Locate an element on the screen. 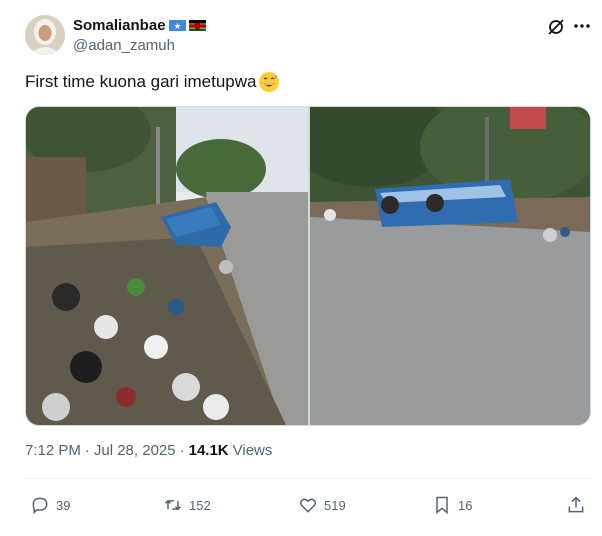 The image size is (602, 536). display-name: Somalianbae is located at coordinates (119, 25).